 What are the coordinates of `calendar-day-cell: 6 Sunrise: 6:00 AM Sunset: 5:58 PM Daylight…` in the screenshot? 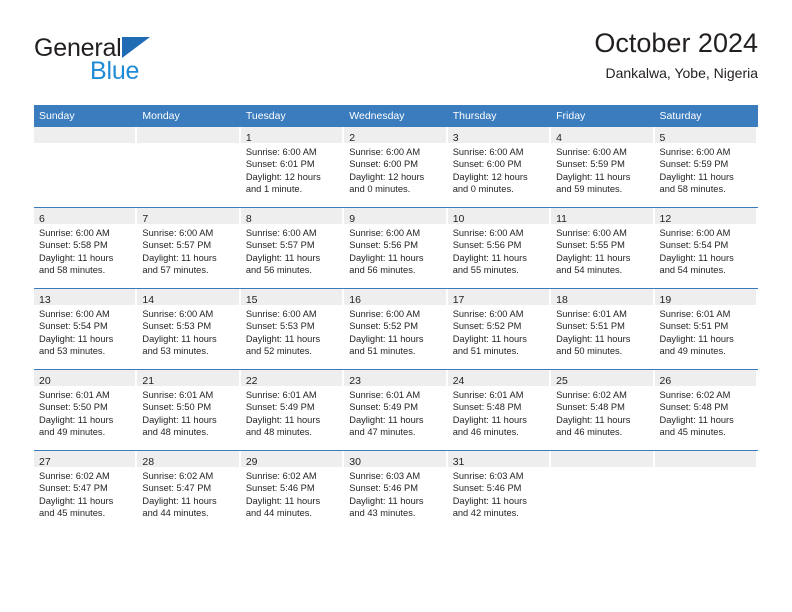 It's located at (86, 248).